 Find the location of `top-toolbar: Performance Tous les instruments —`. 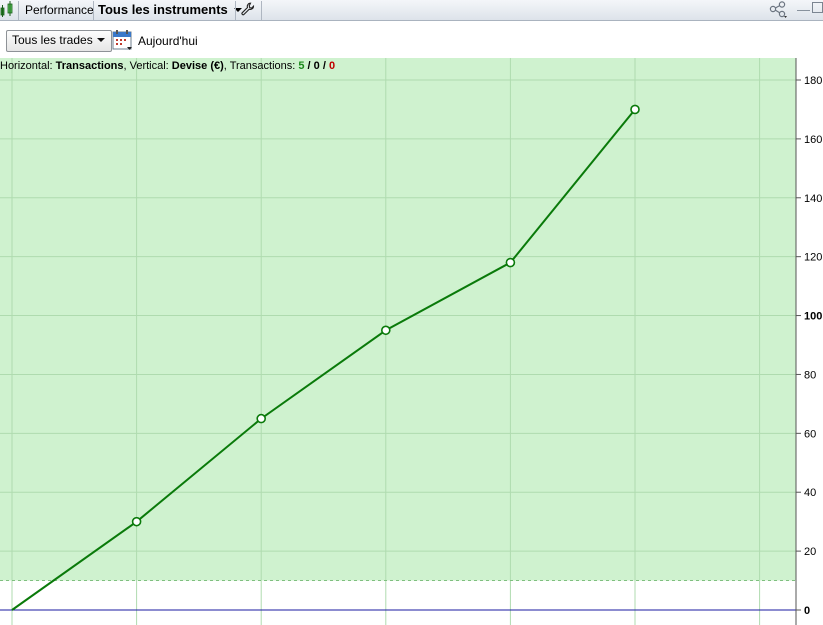

top-toolbar: Performance Tous les instruments — is located at coordinates (411, 10).